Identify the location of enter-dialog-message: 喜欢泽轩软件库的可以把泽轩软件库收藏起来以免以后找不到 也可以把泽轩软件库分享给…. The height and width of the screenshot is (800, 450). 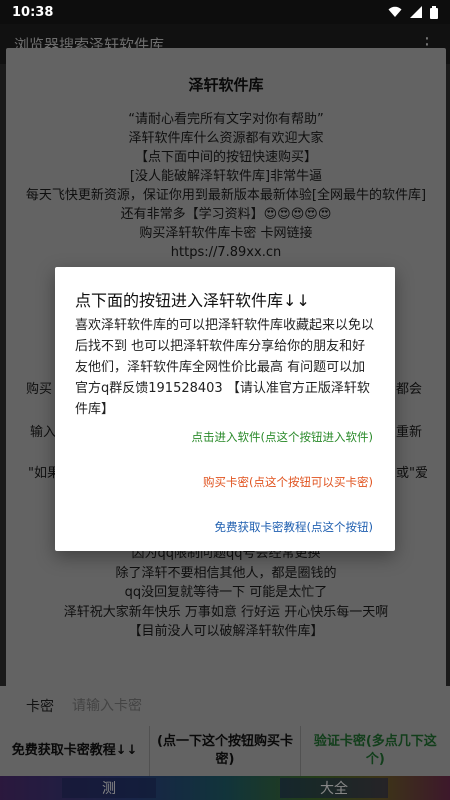
(225, 367).